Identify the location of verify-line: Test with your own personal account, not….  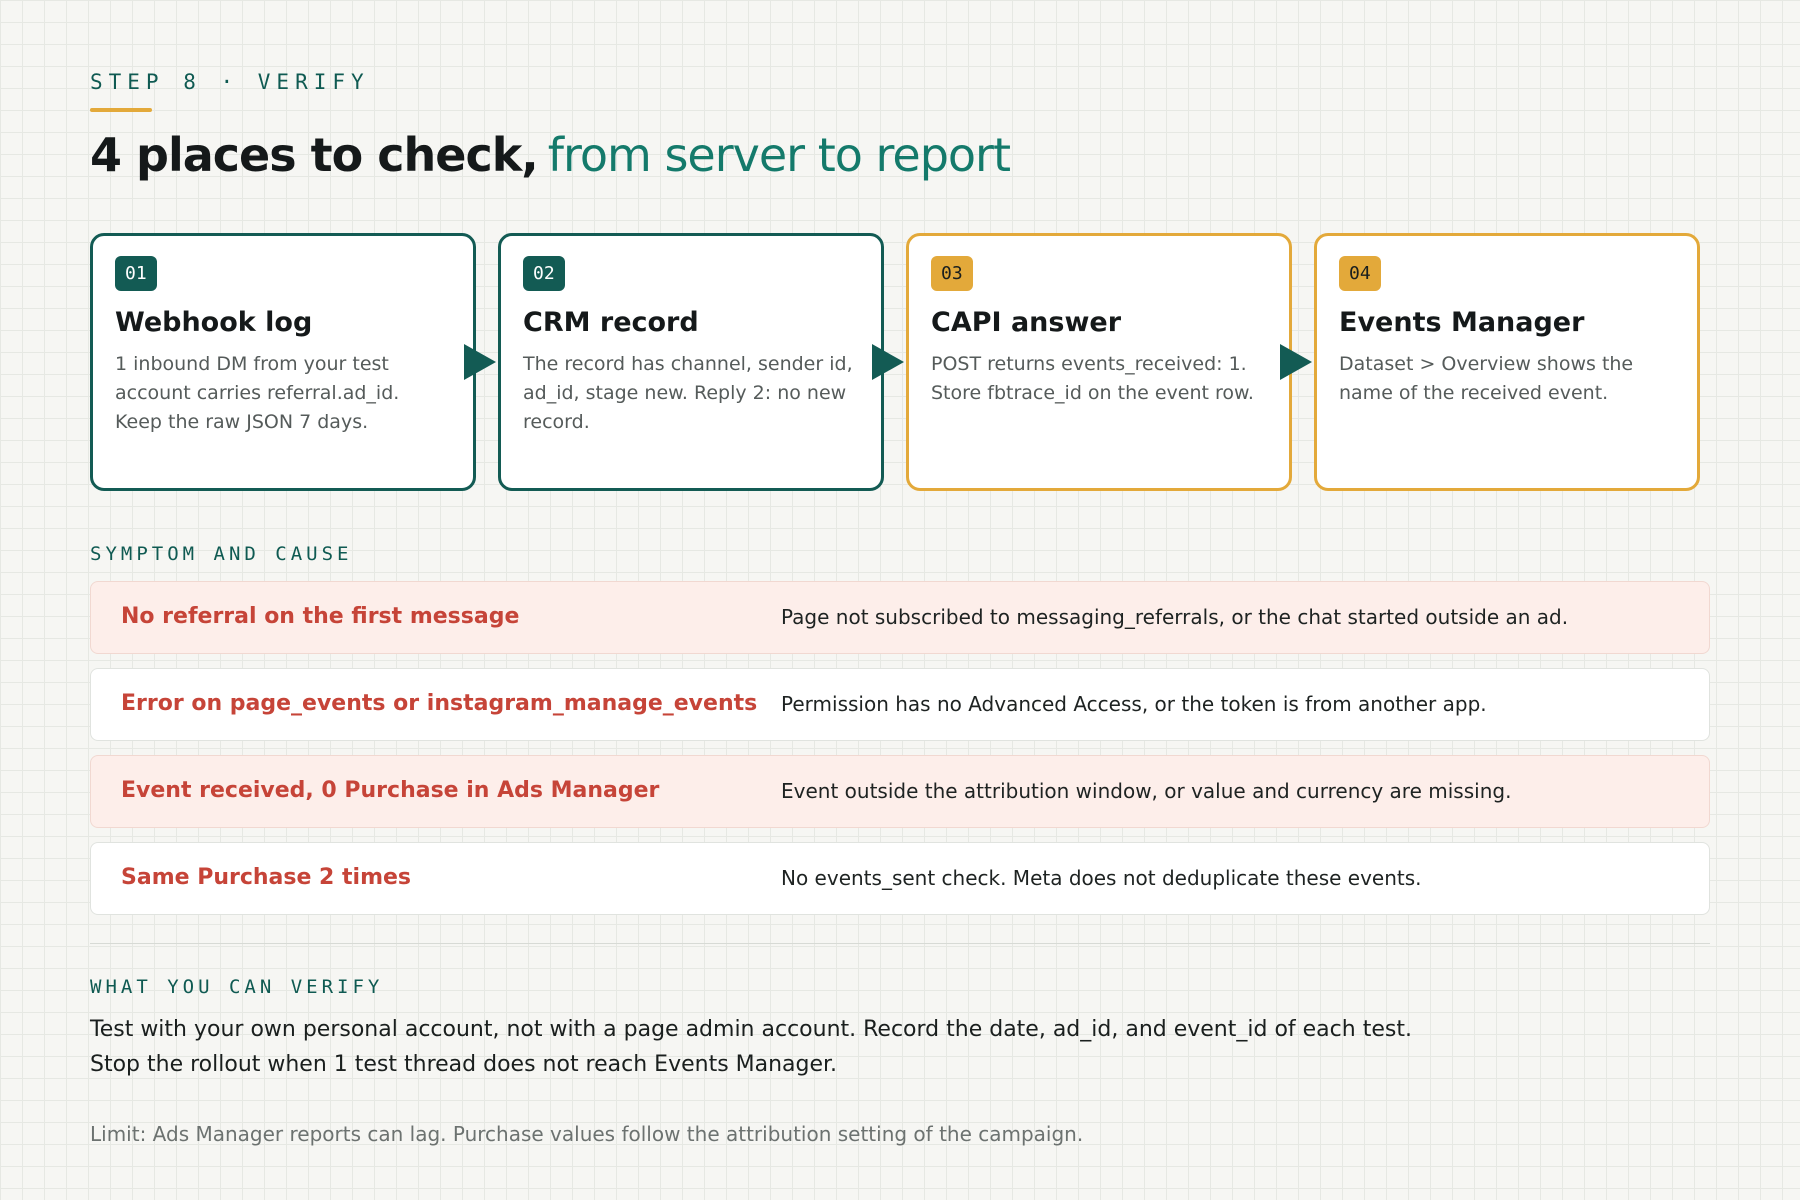
(751, 1029).